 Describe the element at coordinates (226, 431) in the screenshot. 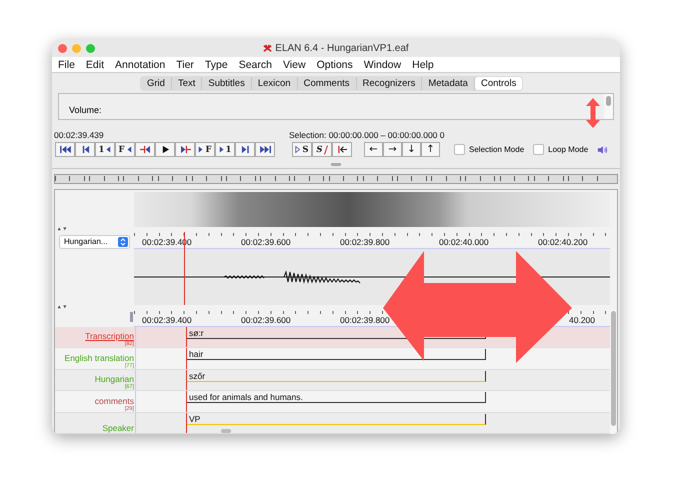

I see `scrollbar-thumb` at that location.